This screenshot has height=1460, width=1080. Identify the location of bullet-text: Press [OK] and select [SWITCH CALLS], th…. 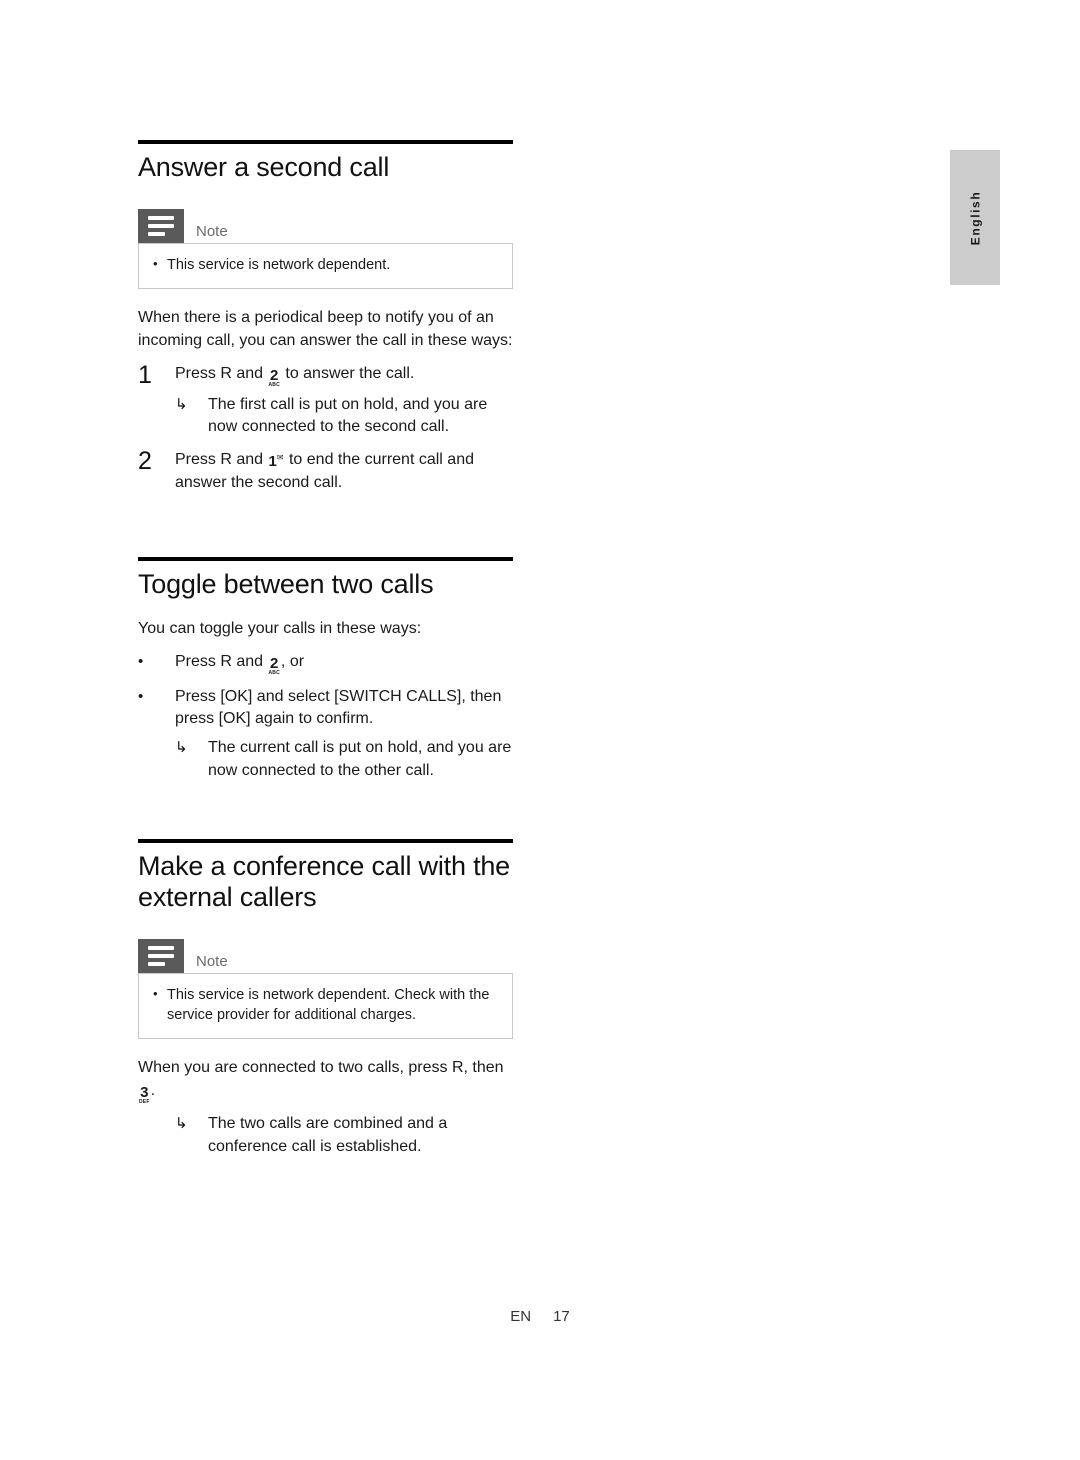
(338, 707).